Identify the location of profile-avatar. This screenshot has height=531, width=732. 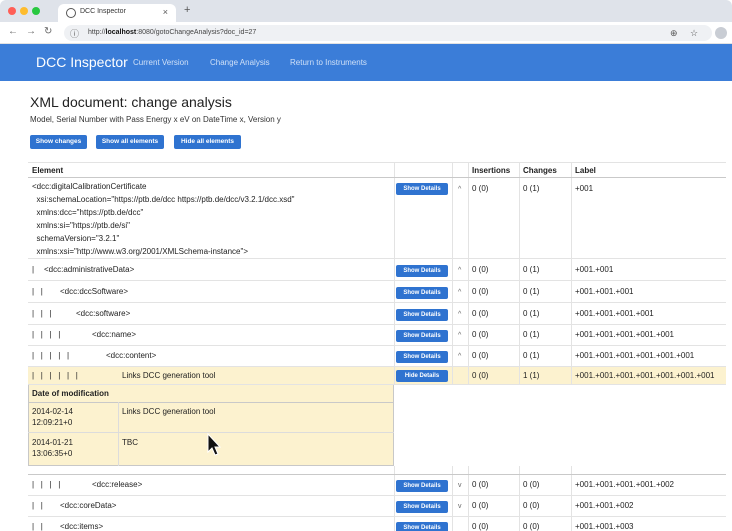
(721, 33).